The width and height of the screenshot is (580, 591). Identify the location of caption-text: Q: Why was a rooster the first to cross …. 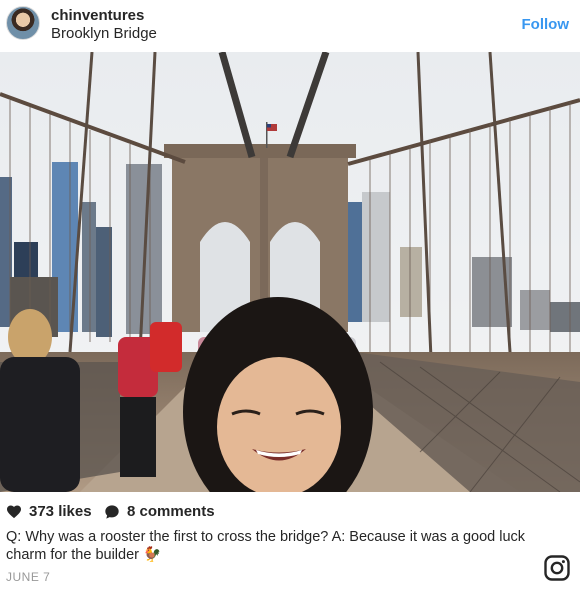
(266, 546).